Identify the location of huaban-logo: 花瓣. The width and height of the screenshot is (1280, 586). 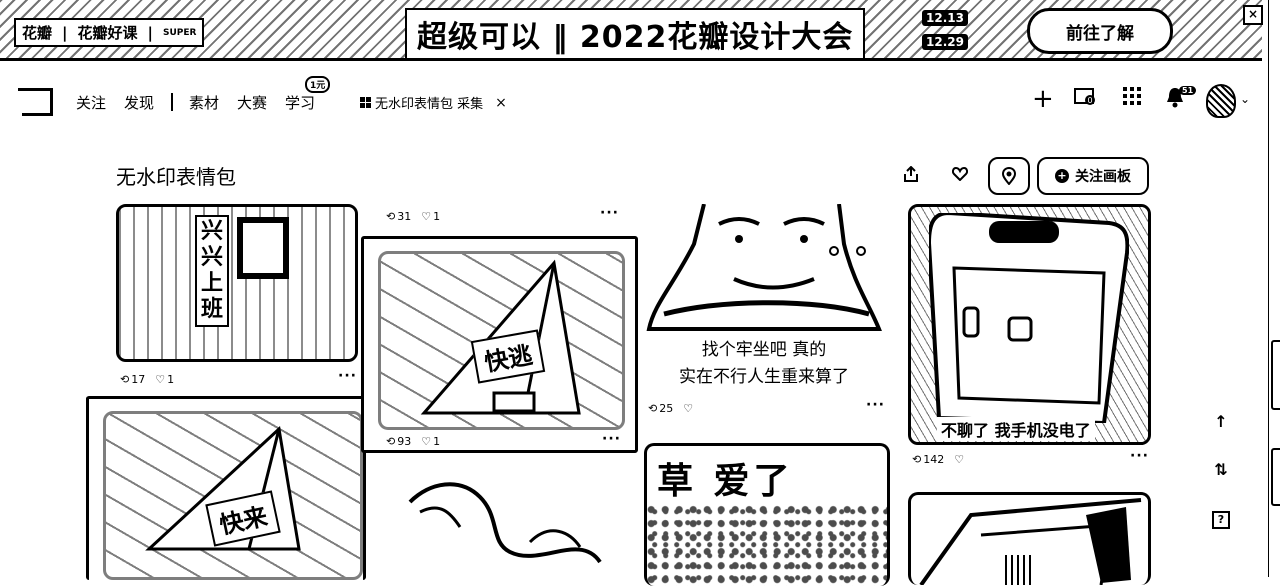
(37, 33).